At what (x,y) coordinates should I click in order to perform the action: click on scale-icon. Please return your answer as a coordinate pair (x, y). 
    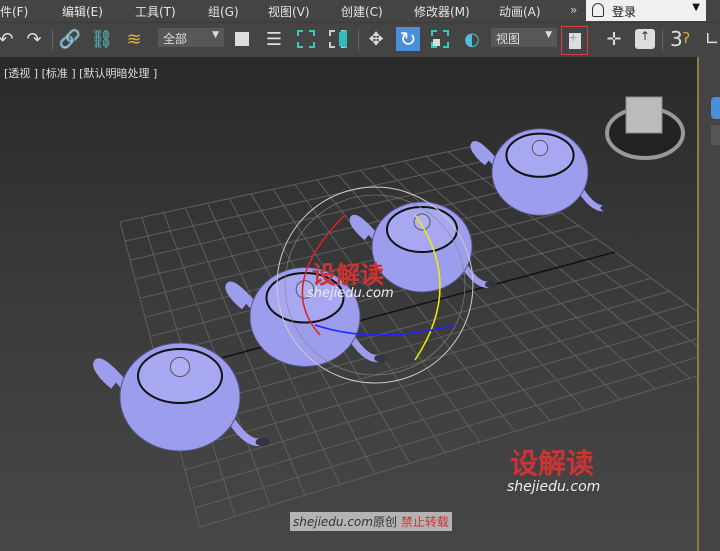
    Looking at the image, I should click on (440, 39).